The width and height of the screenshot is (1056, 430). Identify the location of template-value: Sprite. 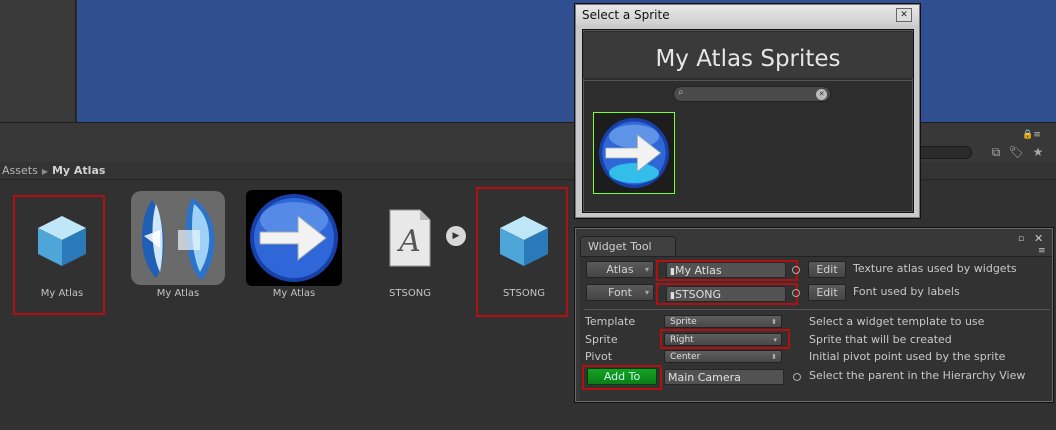
(683, 322).